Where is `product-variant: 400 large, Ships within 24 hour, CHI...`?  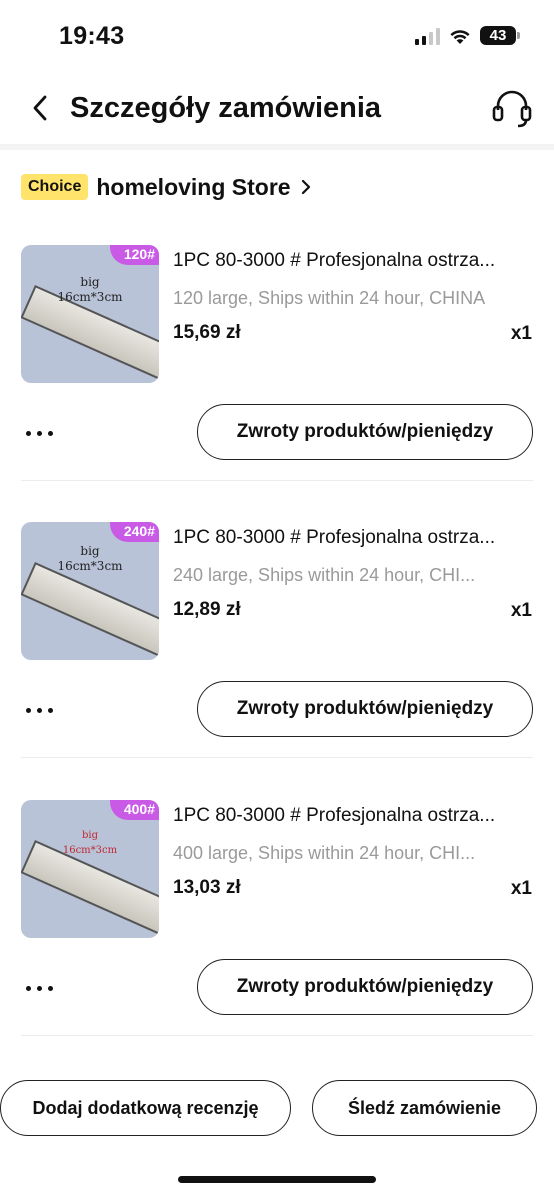 product-variant: 400 large, Ships within 24 hour, CHI... is located at coordinates (324, 853).